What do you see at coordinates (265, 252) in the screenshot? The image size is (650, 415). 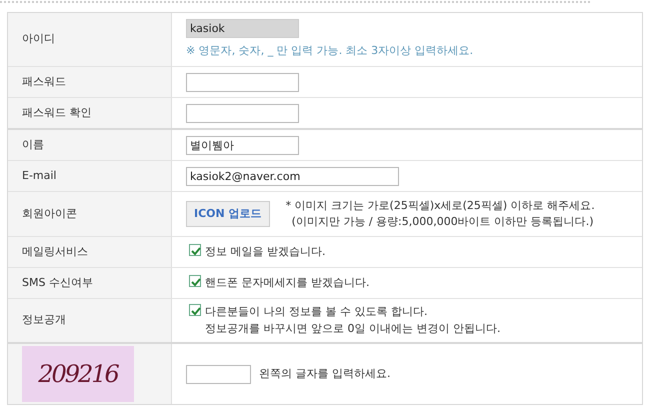 I see `option-text: 정보 메일을 받겠습니다.` at bounding box center [265, 252].